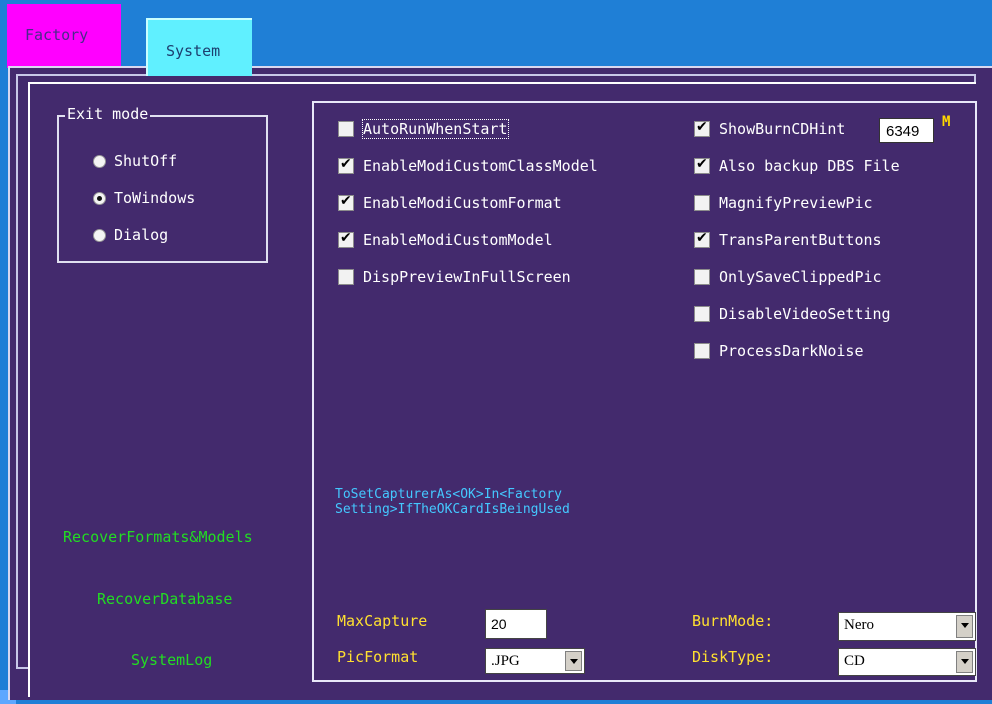 The height and width of the screenshot is (704, 992). I want to click on checkbox-label: EnableModiCustomModel, so click(458, 240).